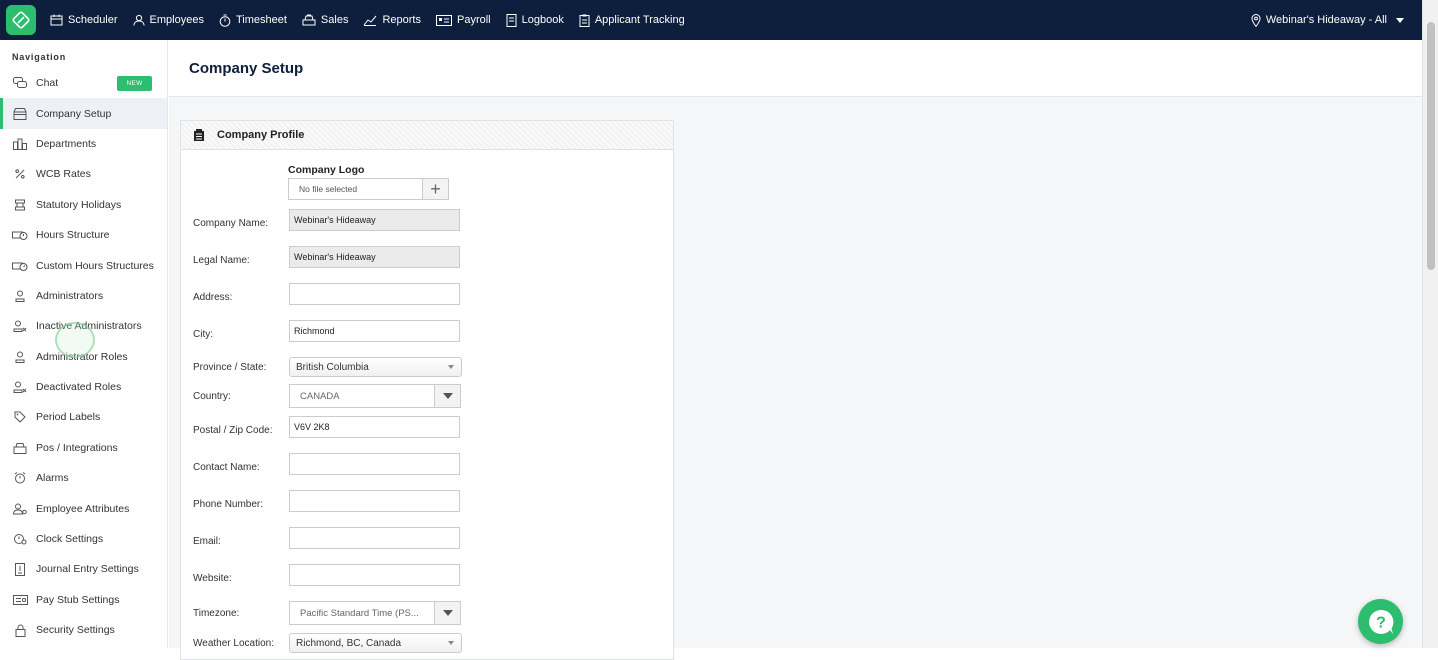 The height and width of the screenshot is (660, 1438). I want to click on website-label: Website:, so click(212, 578).